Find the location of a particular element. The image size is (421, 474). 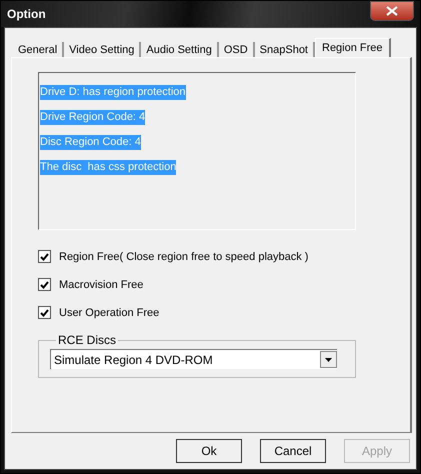

group-title: RCE Discs is located at coordinates (87, 340).